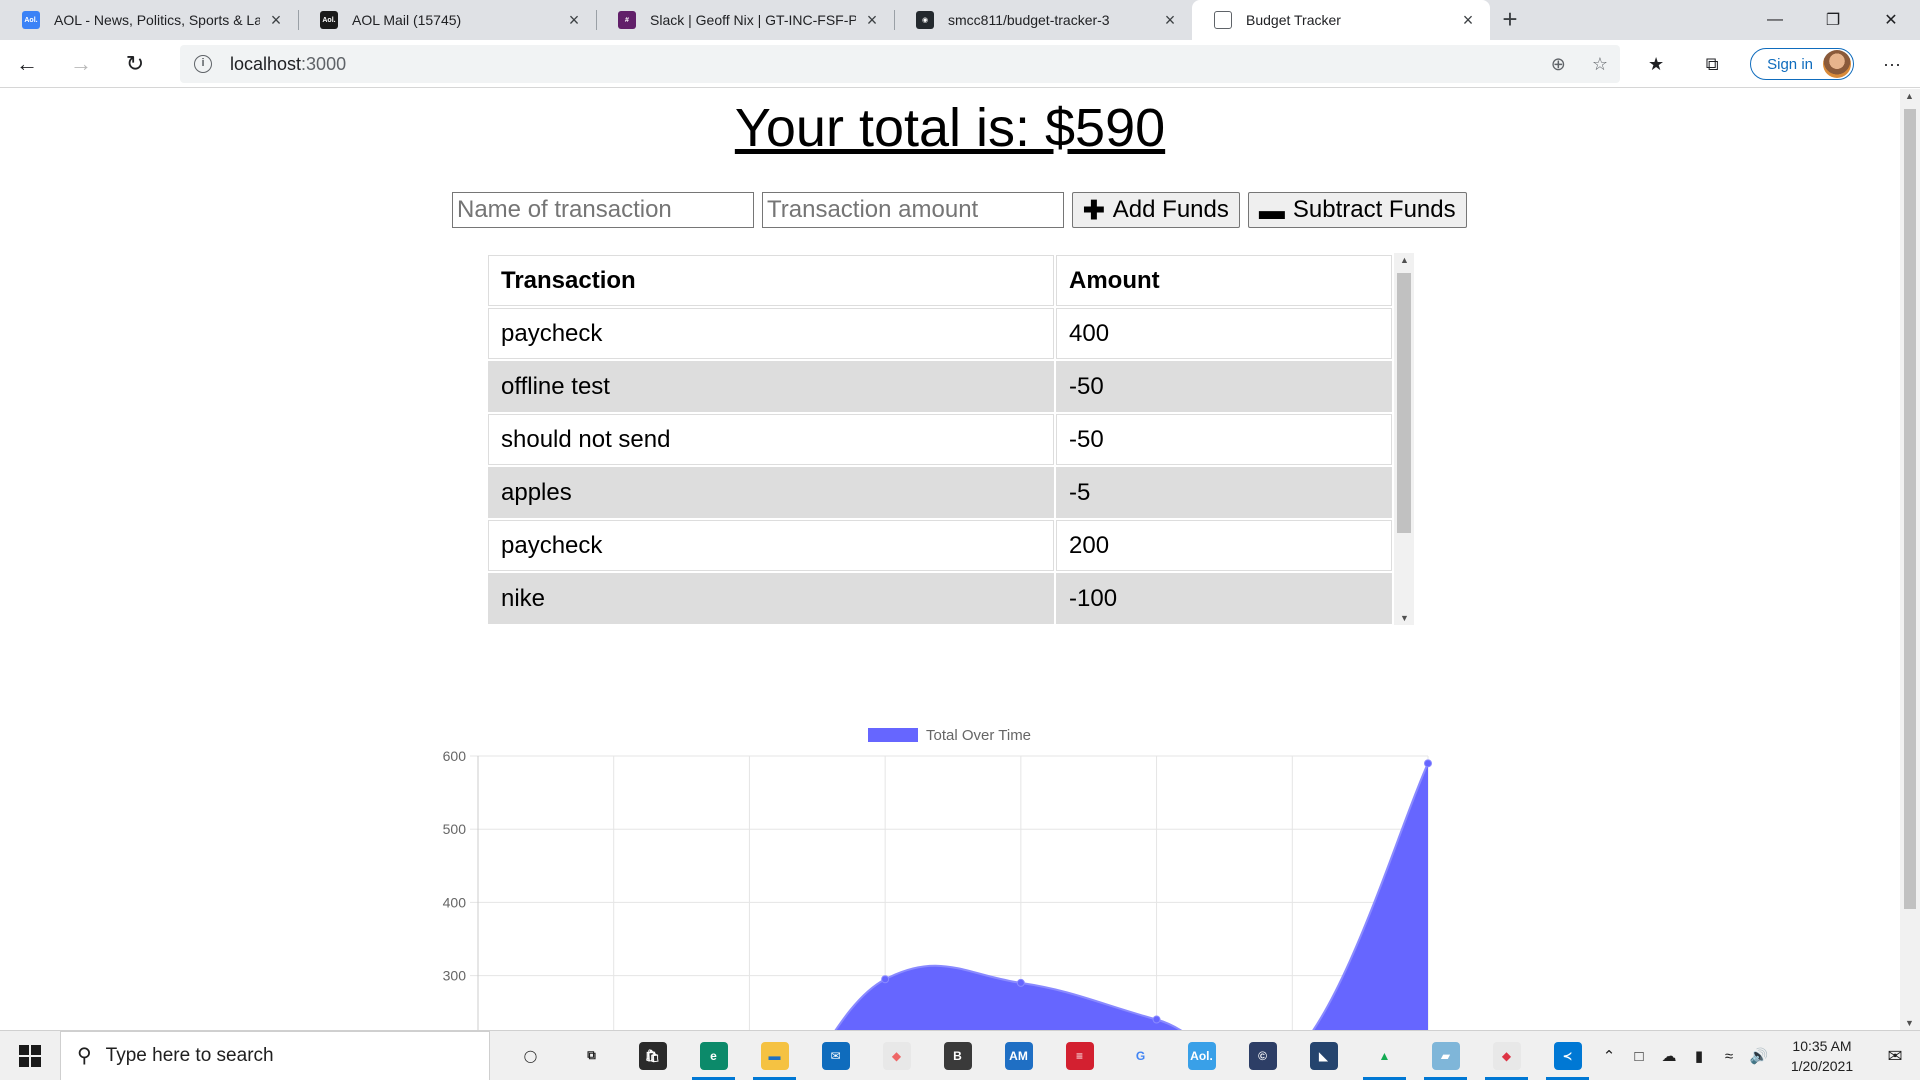 This screenshot has height=1080, width=1920. Describe the element at coordinates (900, 64) in the screenshot. I see `address-bar: i localhost:3000 ⊕ ☆` at that location.